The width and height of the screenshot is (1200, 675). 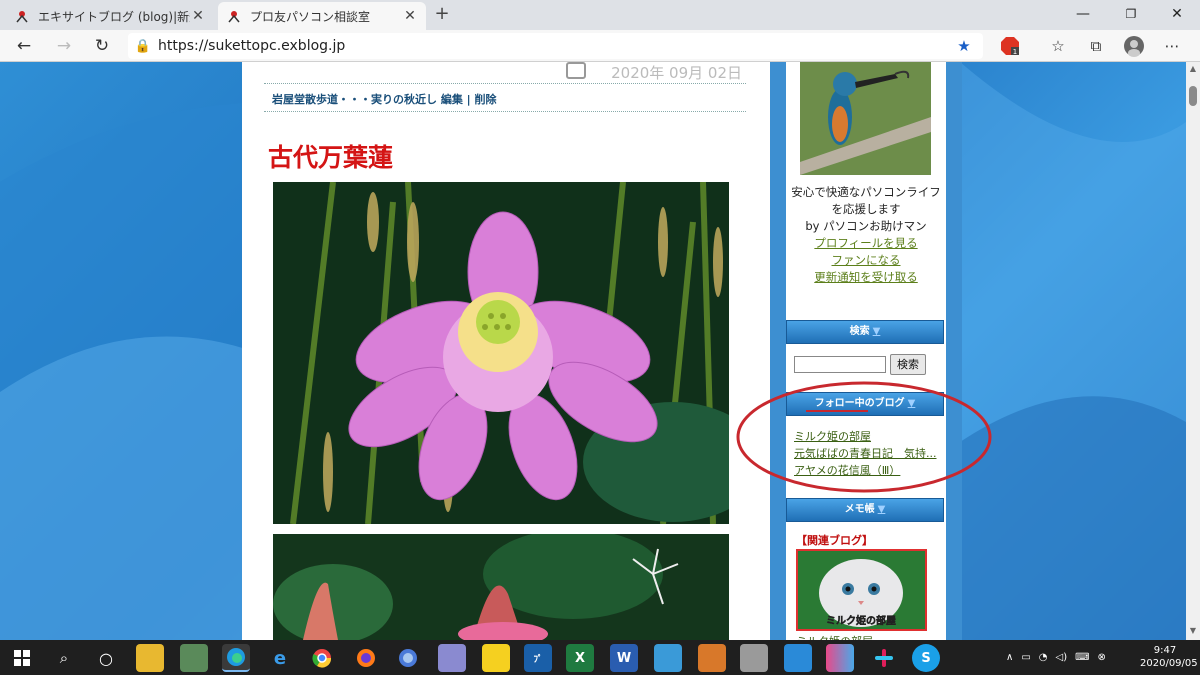 What do you see at coordinates (580, 658) in the screenshot?
I see `excel-icon: X` at bounding box center [580, 658].